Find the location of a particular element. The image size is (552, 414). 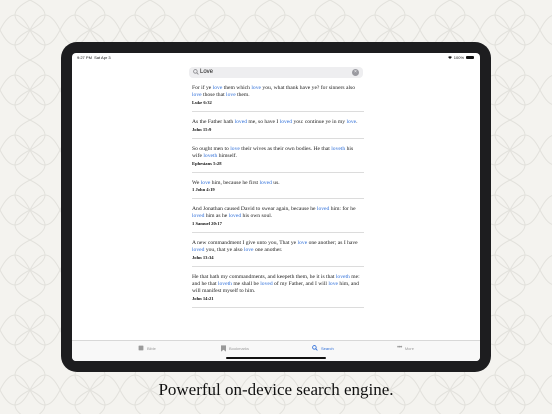

tab-more-label: More is located at coordinates (409, 348).